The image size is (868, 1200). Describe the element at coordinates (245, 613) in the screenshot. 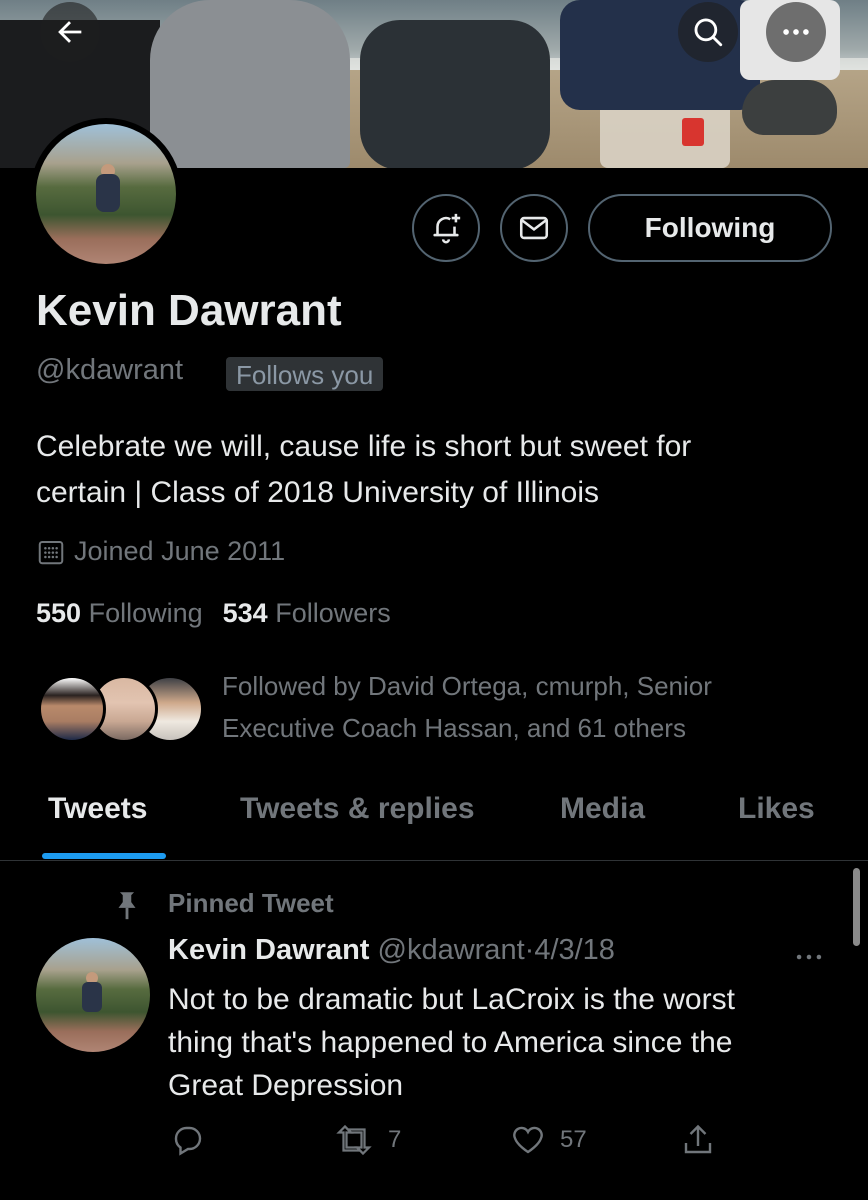

I see `followers-count: 534` at that location.